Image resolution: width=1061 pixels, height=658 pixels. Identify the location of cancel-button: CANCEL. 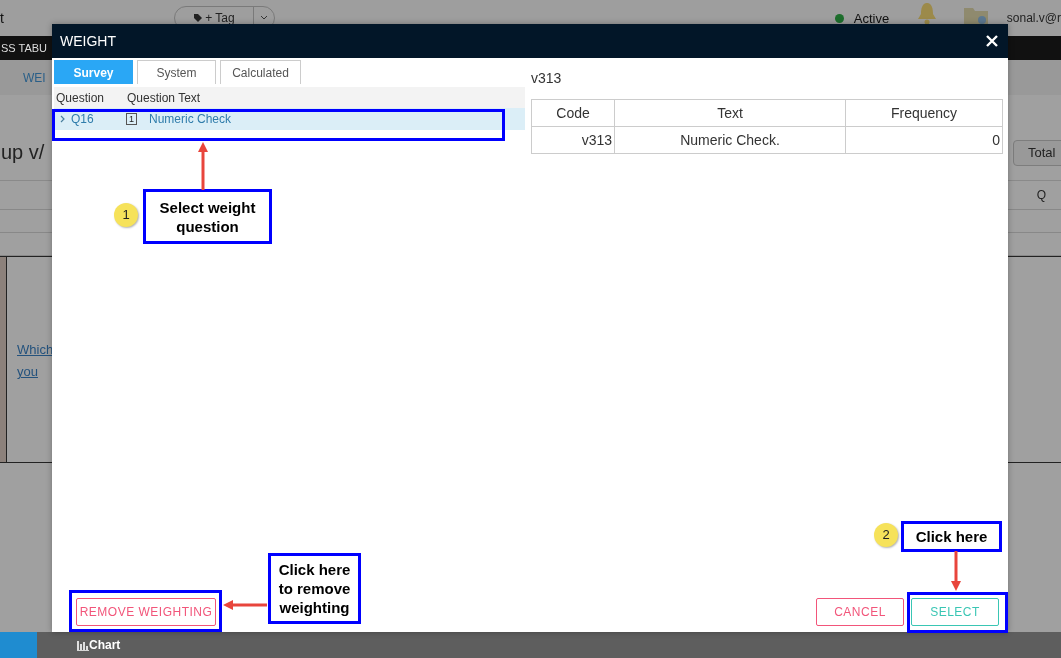
(860, 612).